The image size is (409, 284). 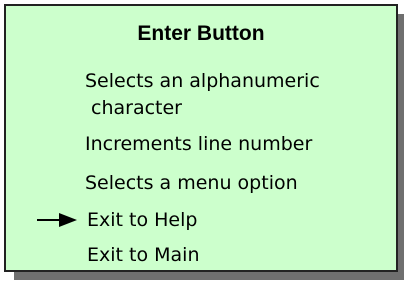 What do you see at coordinates (201, 33) in the screenshot?
I see `card-title: Enter Button` at bounding box center [201, 33].